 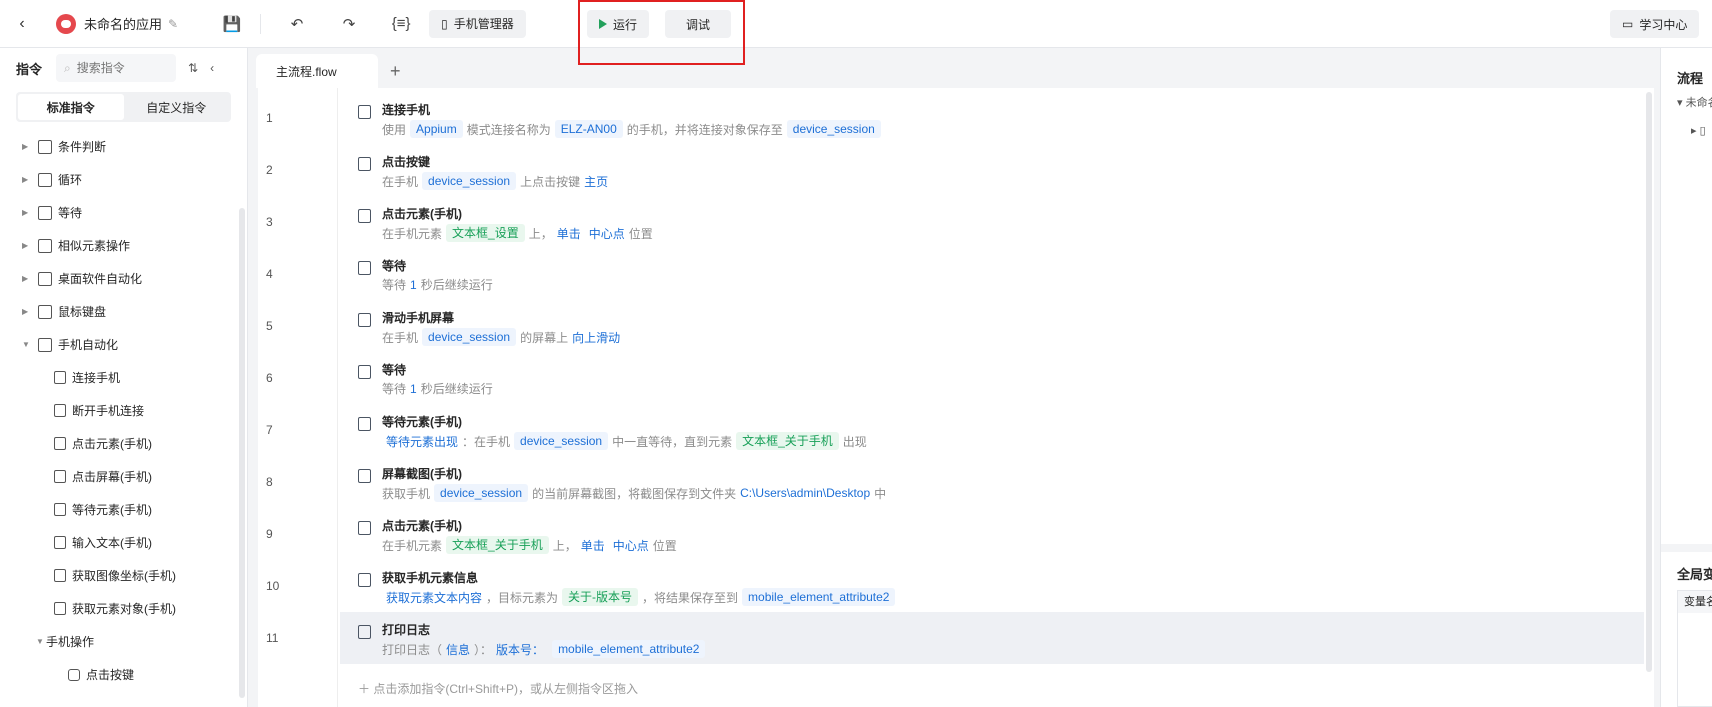 What do you see at coordinates (173, 24) in the screenshot?
I see `rename-pencil-icon: ✎` at bounding box center [173, 24].